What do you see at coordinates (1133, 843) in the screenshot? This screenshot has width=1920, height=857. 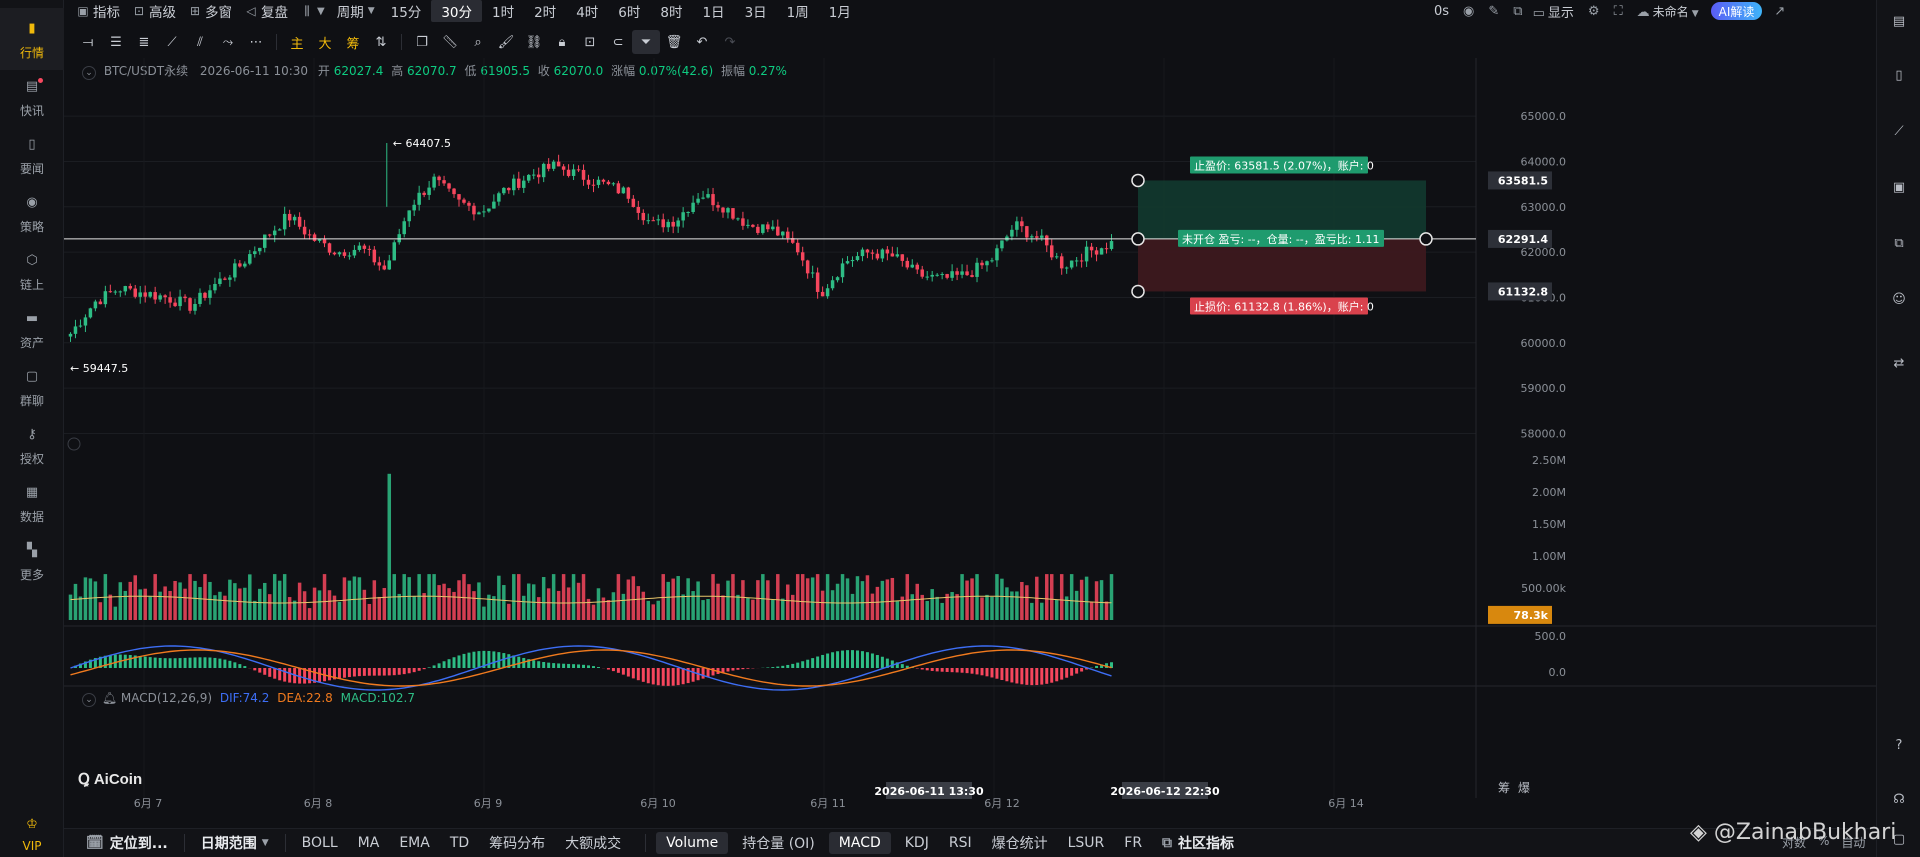 I see `sub-indicator-button: FR` at bounding box center [1133, 843].